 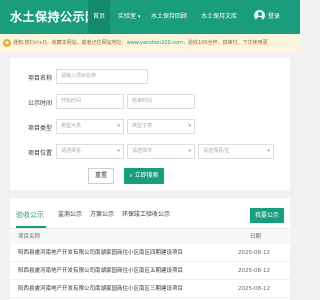 I want to click on publish-time-label: 公示时间, so click(x=40, y=103).